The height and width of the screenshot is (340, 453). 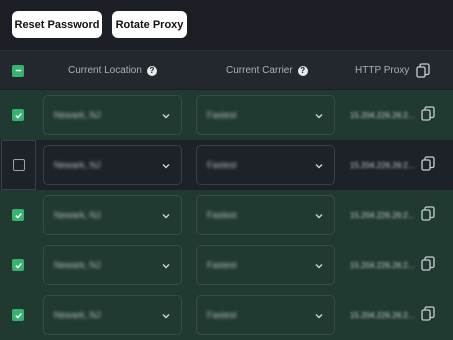 I want to click on header-carrier-label: Current Carrier, so click(x=259, y=70).